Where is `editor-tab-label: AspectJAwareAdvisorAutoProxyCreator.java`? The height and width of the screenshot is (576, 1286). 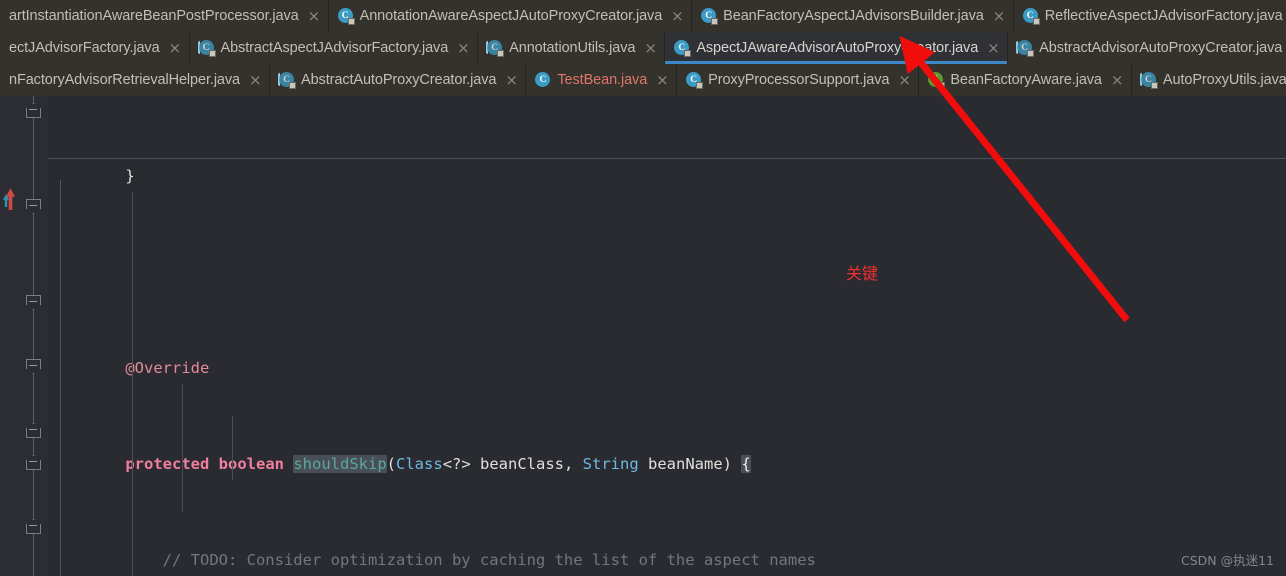 editor-tab-label: AspectJAwareAdvisorAutoProxyCreator.java is located at coordinates (837, 48).